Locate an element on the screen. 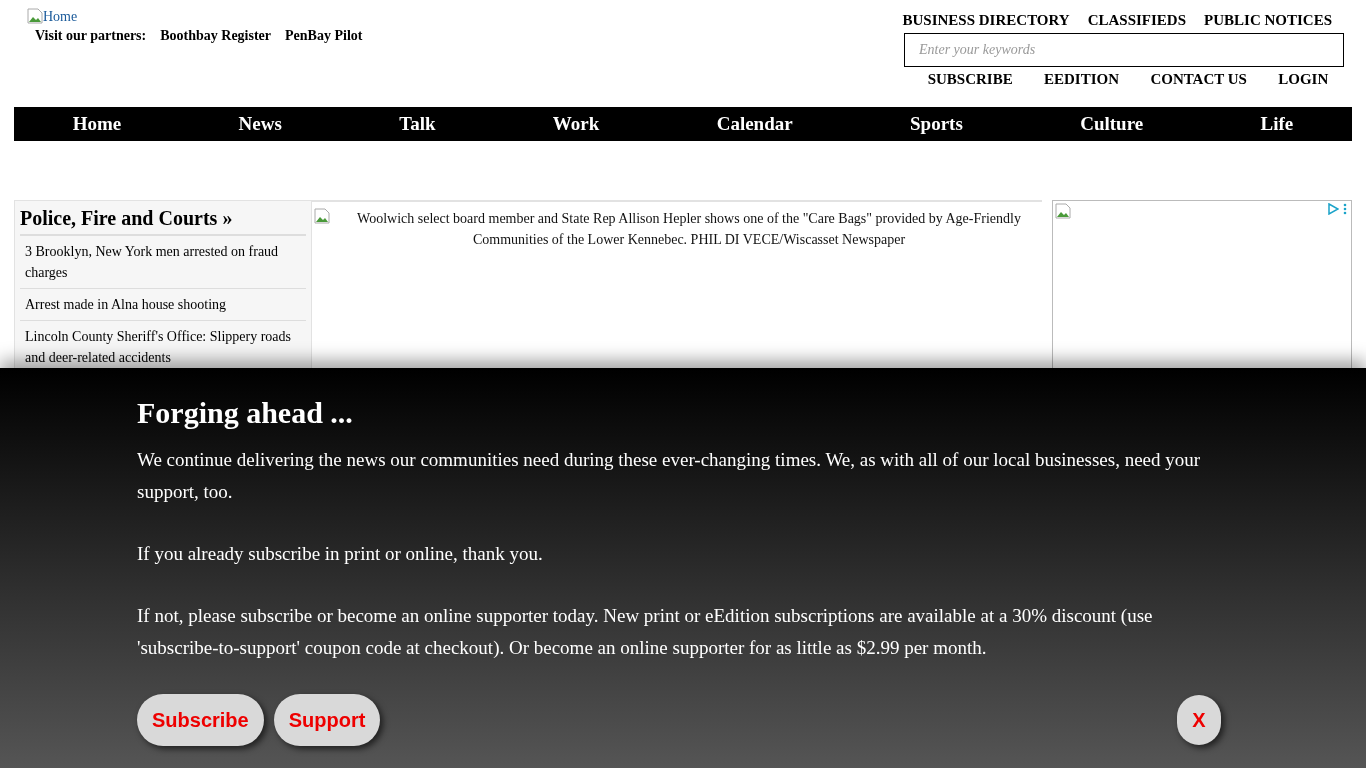 The image size is (1366, 768). account-link: CONTACT US is located at coordinates (1198, 79).